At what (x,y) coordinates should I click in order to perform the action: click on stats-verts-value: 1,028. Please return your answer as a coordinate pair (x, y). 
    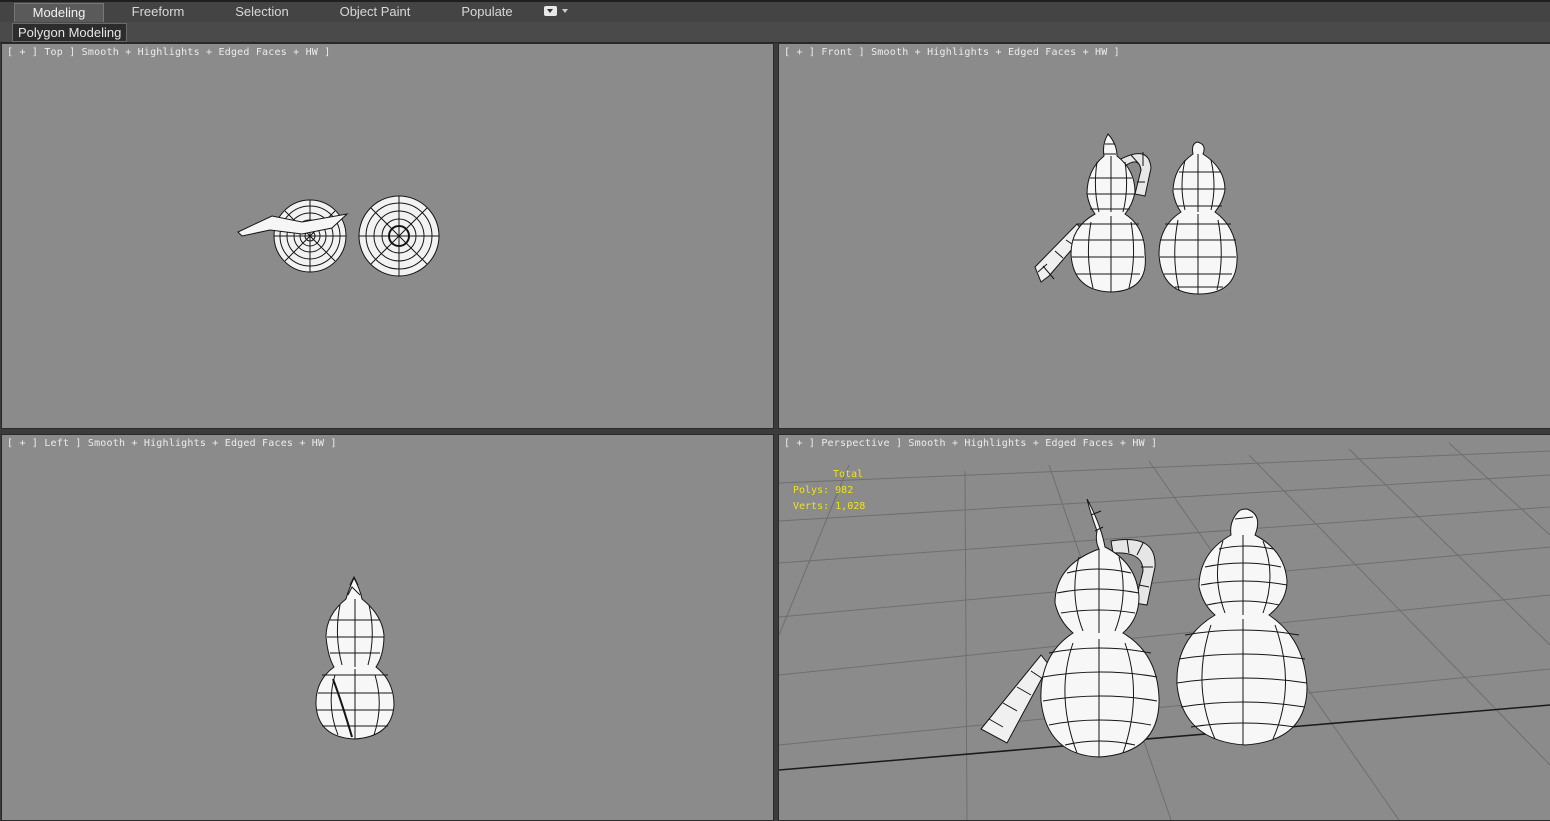
    Looking at the image, I should click on (850, 506).